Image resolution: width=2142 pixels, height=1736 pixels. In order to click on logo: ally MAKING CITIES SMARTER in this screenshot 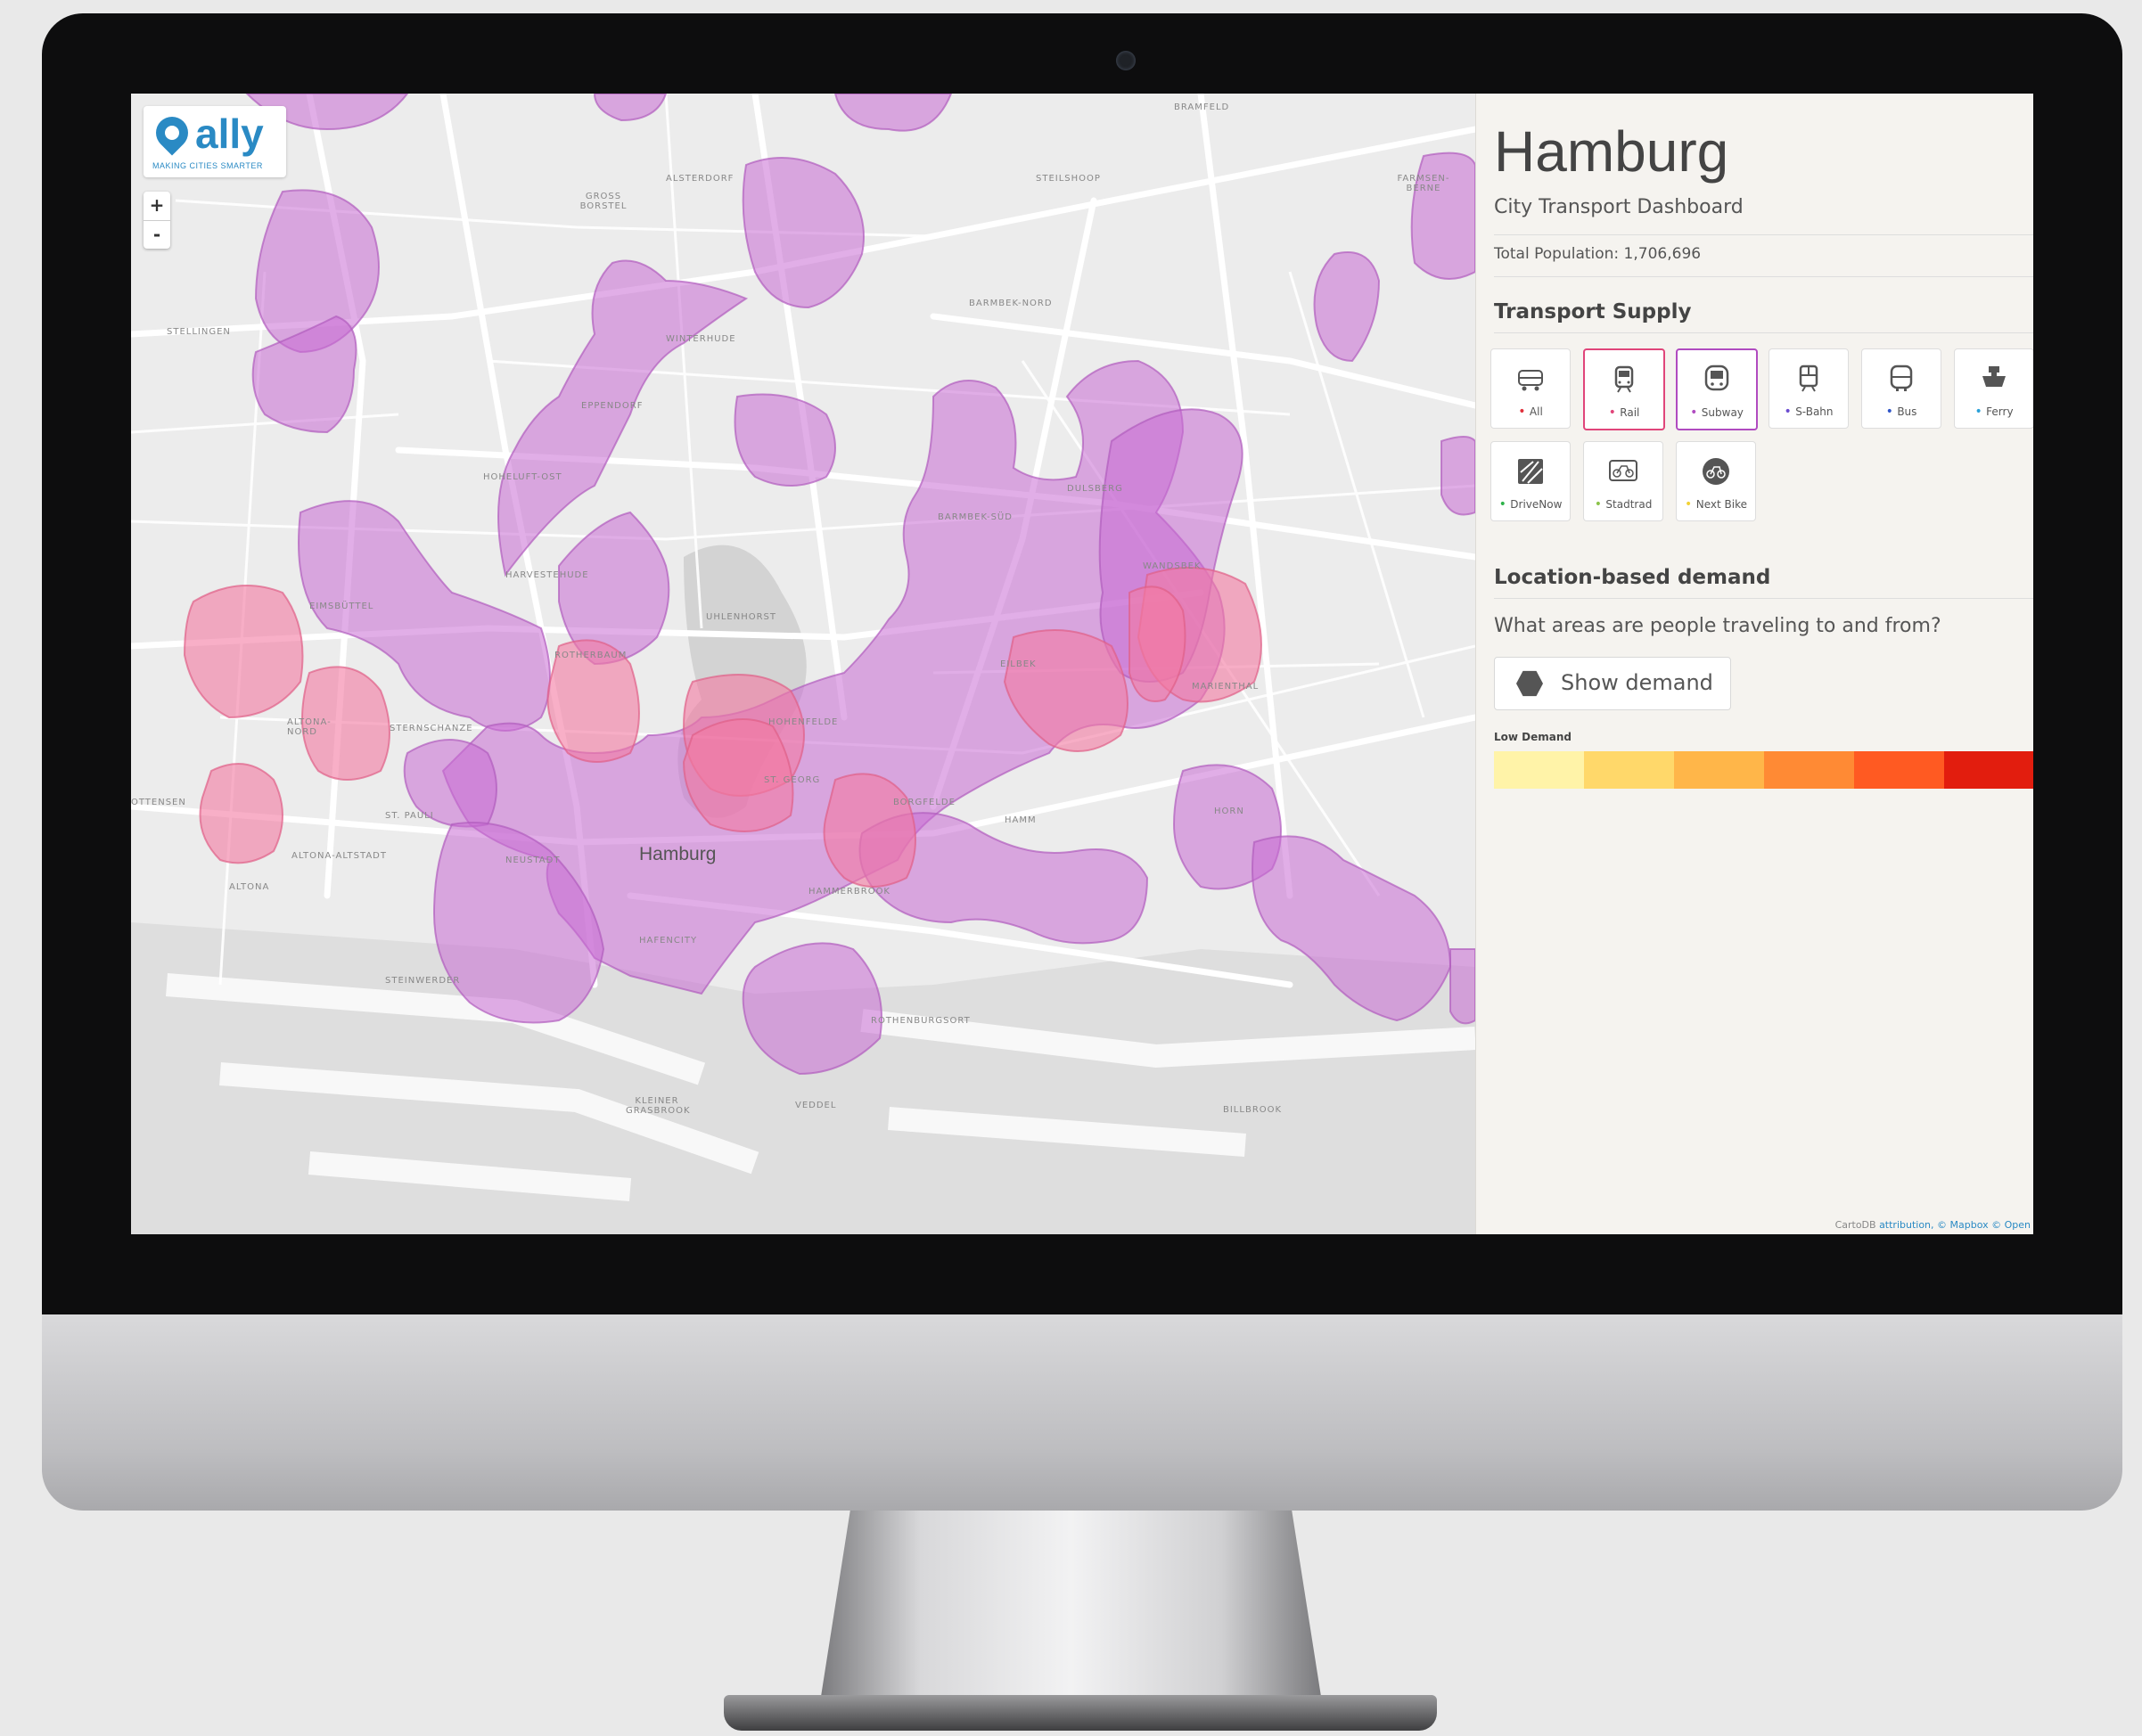, I will do `click(215, 141)`.